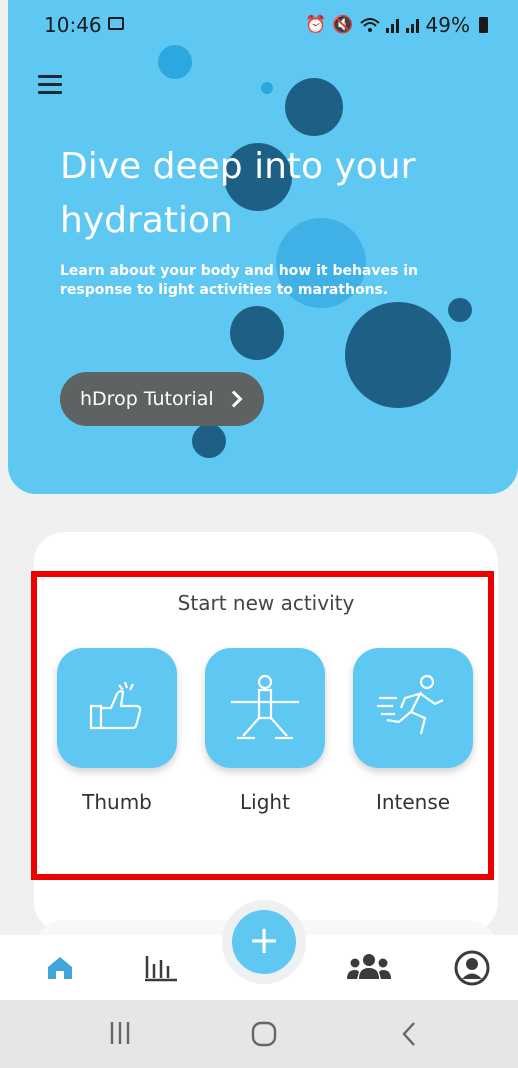 The width and height of the screenshot is (518, 1068). I want to click on image-icon, so click(116, 23).